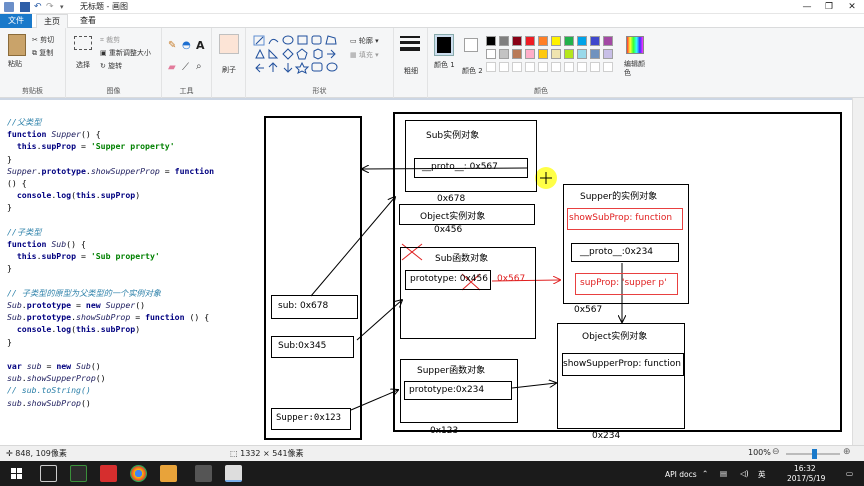  What do you see at coordinates (806, 478) in the screenshot?
I see `clock-date: 2017/5/19` at bounding box center [806, 478].